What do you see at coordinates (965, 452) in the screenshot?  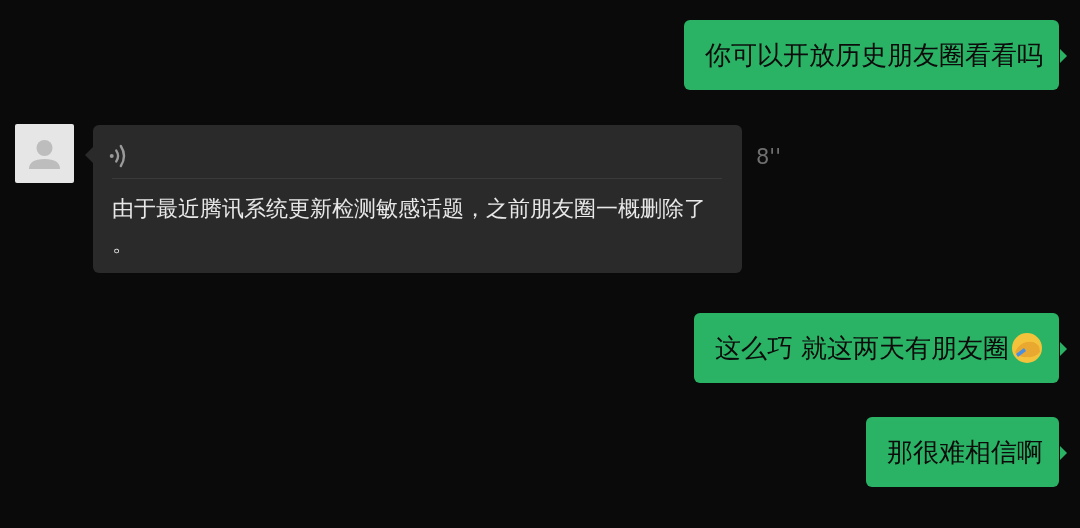 I see `message-text: 那很难相信啊` at bounding box center [965, 452].